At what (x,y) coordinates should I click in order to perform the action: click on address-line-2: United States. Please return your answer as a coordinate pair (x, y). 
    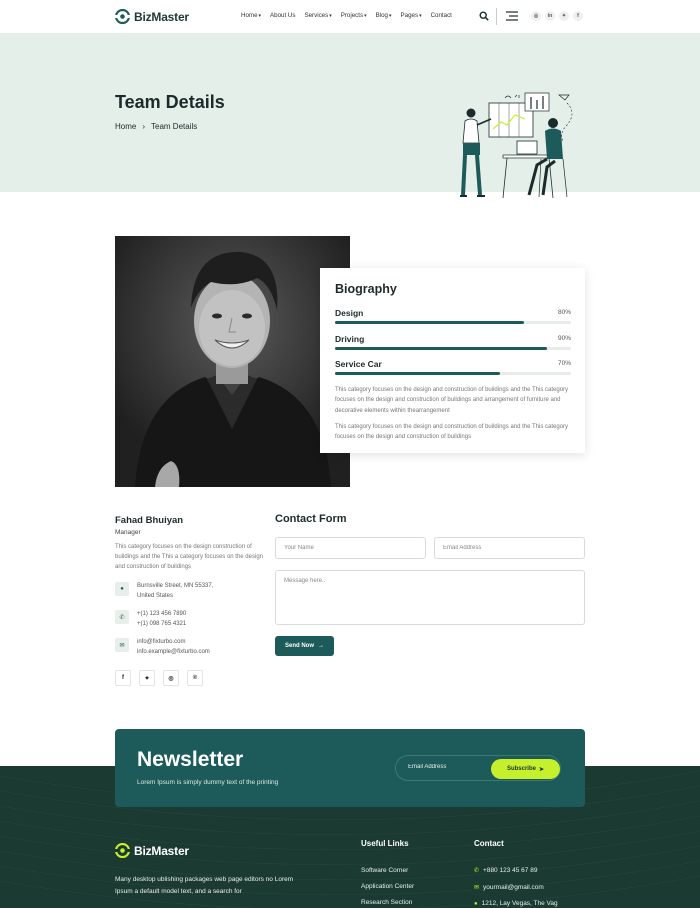
    Looking at the image, I should click on (155, 596).